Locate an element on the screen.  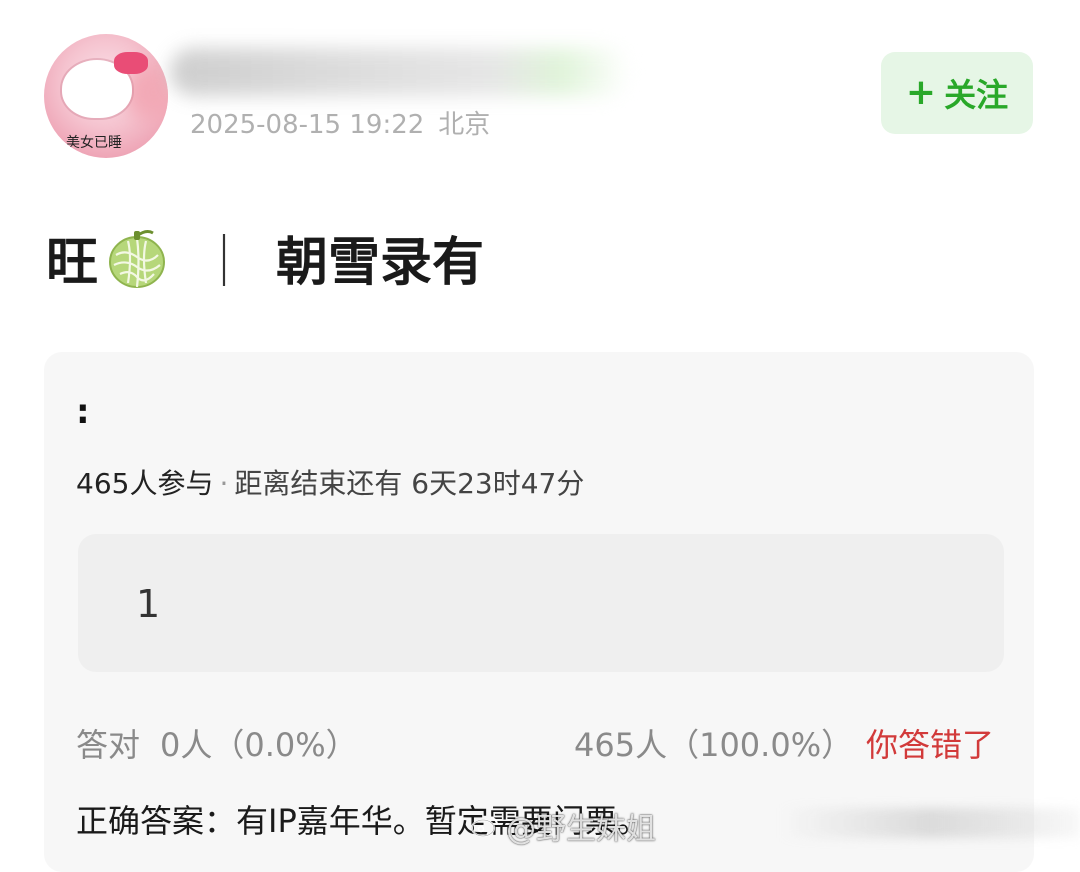
author-name-redacted is located at coordinates (400, 72).